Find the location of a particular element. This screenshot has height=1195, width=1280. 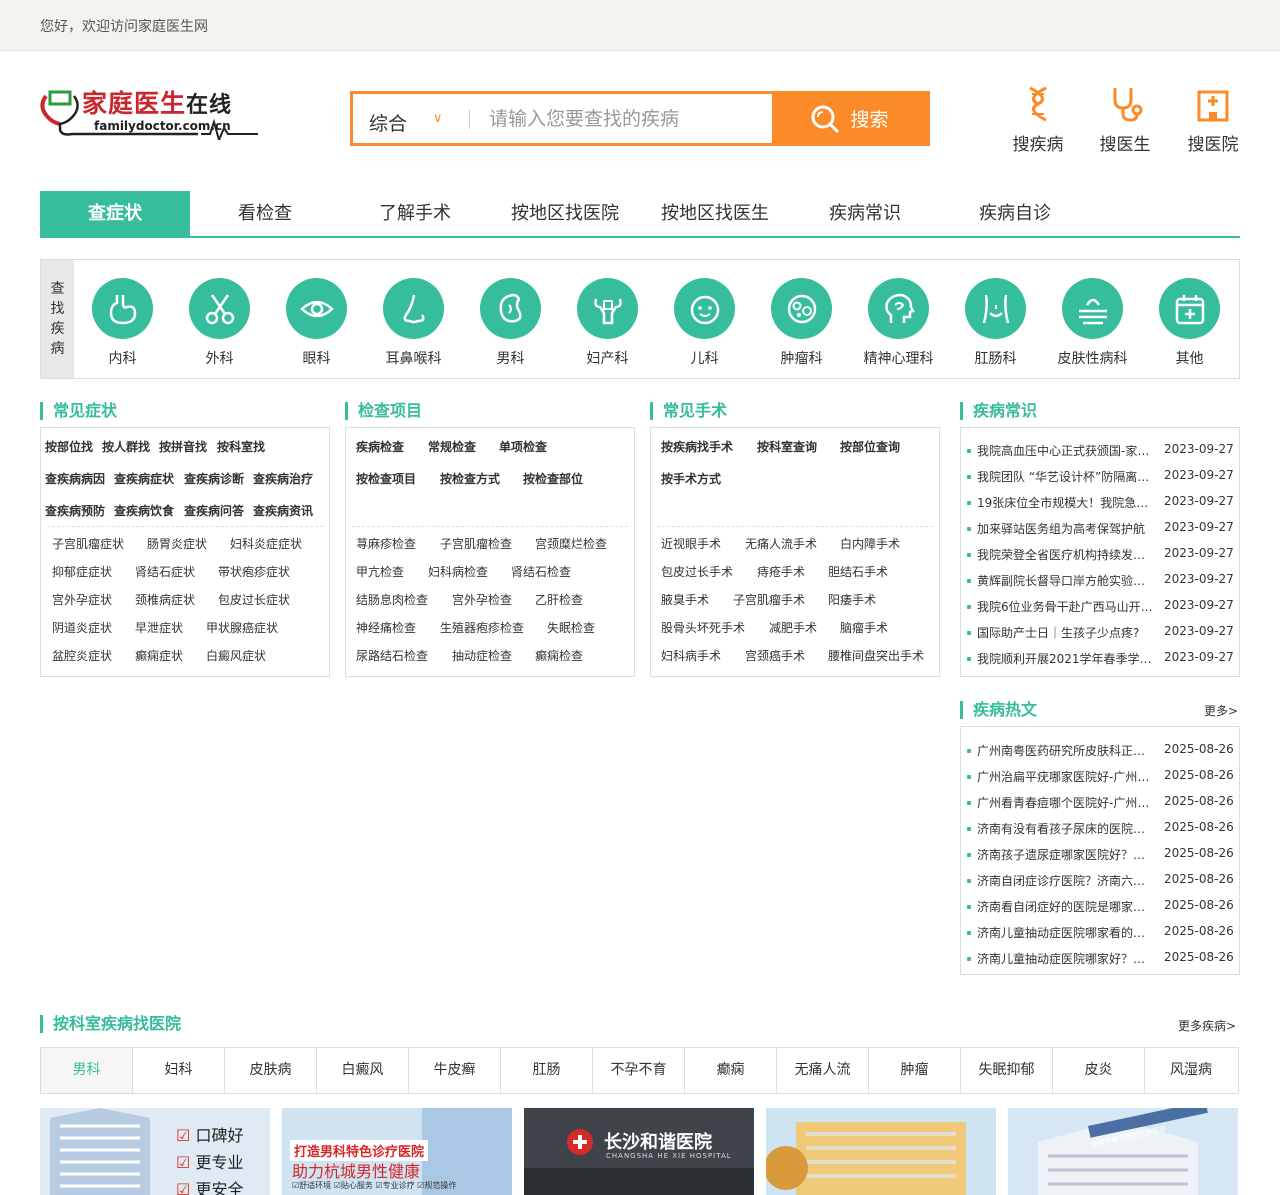

dept-oncology: 肿瘤科 is located at coordinates (801, 323).